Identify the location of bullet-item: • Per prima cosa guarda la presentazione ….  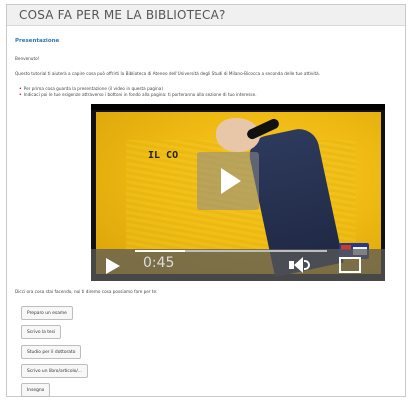
(91, 88).